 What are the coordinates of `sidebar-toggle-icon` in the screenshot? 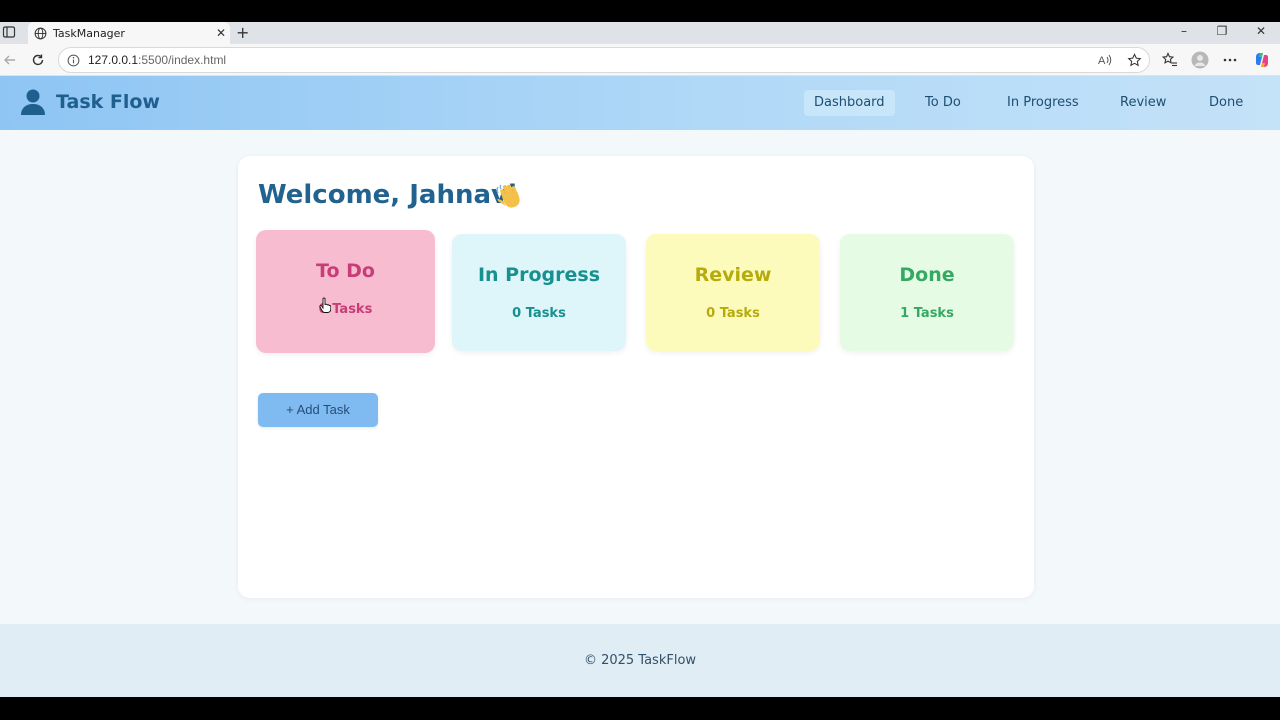 It's located at (9, 32).